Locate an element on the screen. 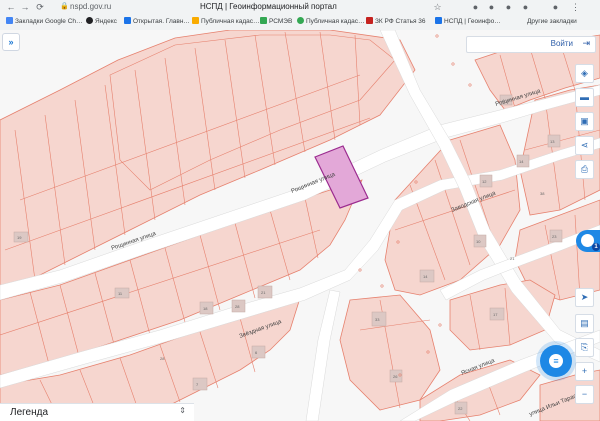 This screenshot has height=421, width=600. parcel-number: 17 is located at coordinates (495, 314).